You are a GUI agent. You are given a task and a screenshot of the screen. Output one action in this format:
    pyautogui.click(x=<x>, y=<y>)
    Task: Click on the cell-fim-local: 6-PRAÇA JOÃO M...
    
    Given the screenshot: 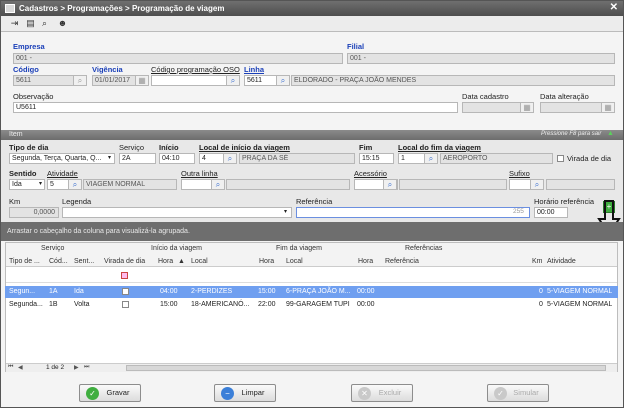 What is the action you would take?
    pyautogui.click(x=318, y=291)
    